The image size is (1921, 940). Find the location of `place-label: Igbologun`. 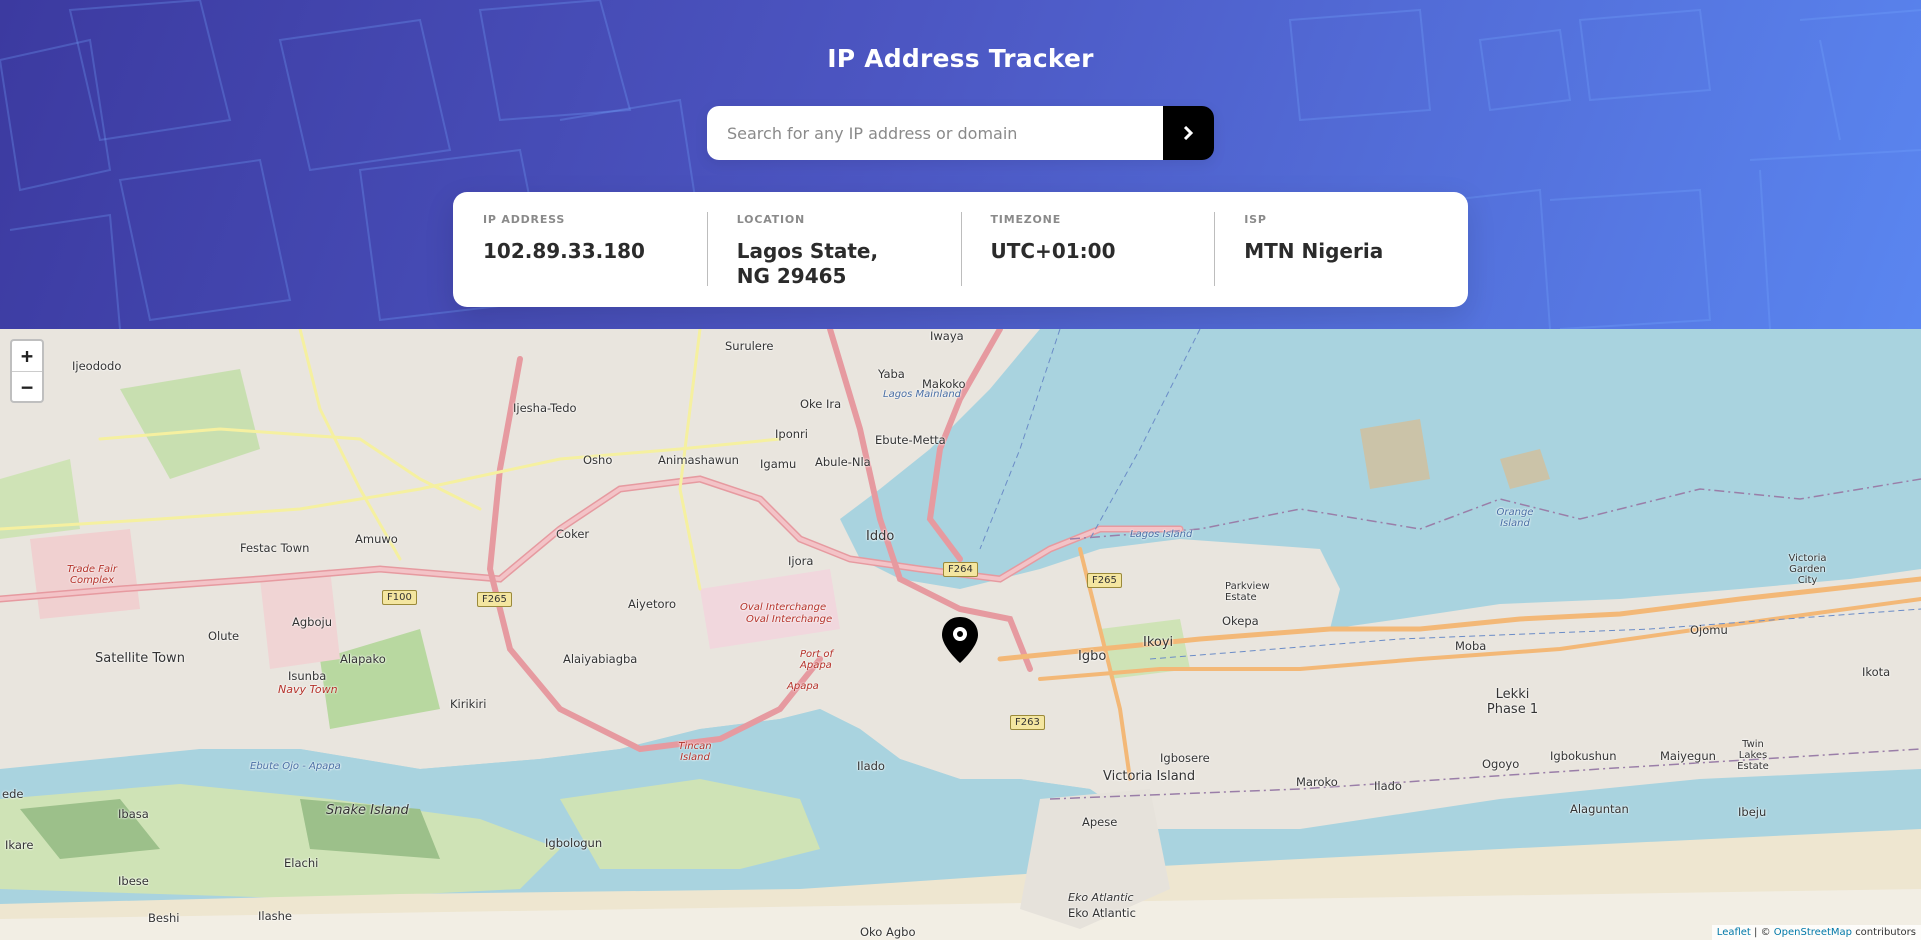

place-label: Igbologun is located at coordinates (574, 843).